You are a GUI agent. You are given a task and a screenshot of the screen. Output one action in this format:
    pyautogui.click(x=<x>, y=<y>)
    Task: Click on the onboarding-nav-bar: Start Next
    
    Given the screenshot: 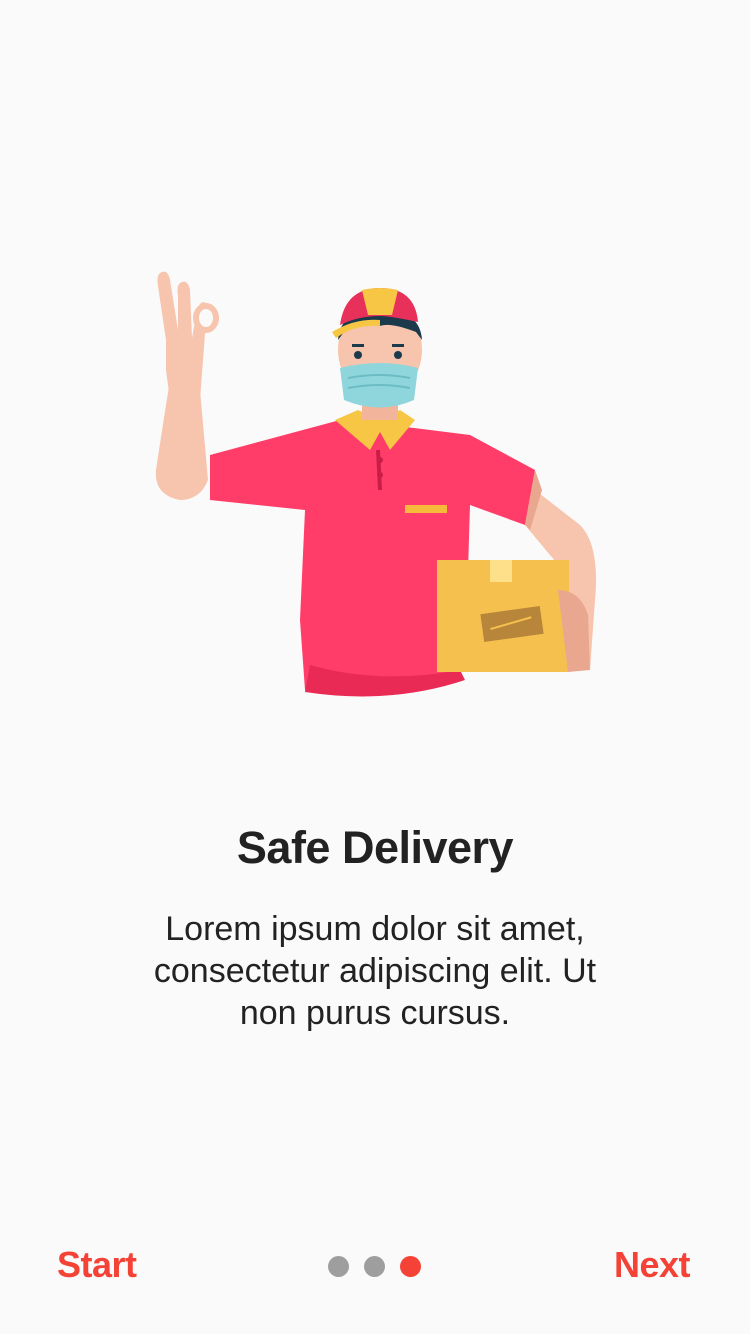 What is the action you would take?
    pyautogui.click(x=375, y=1266)
    